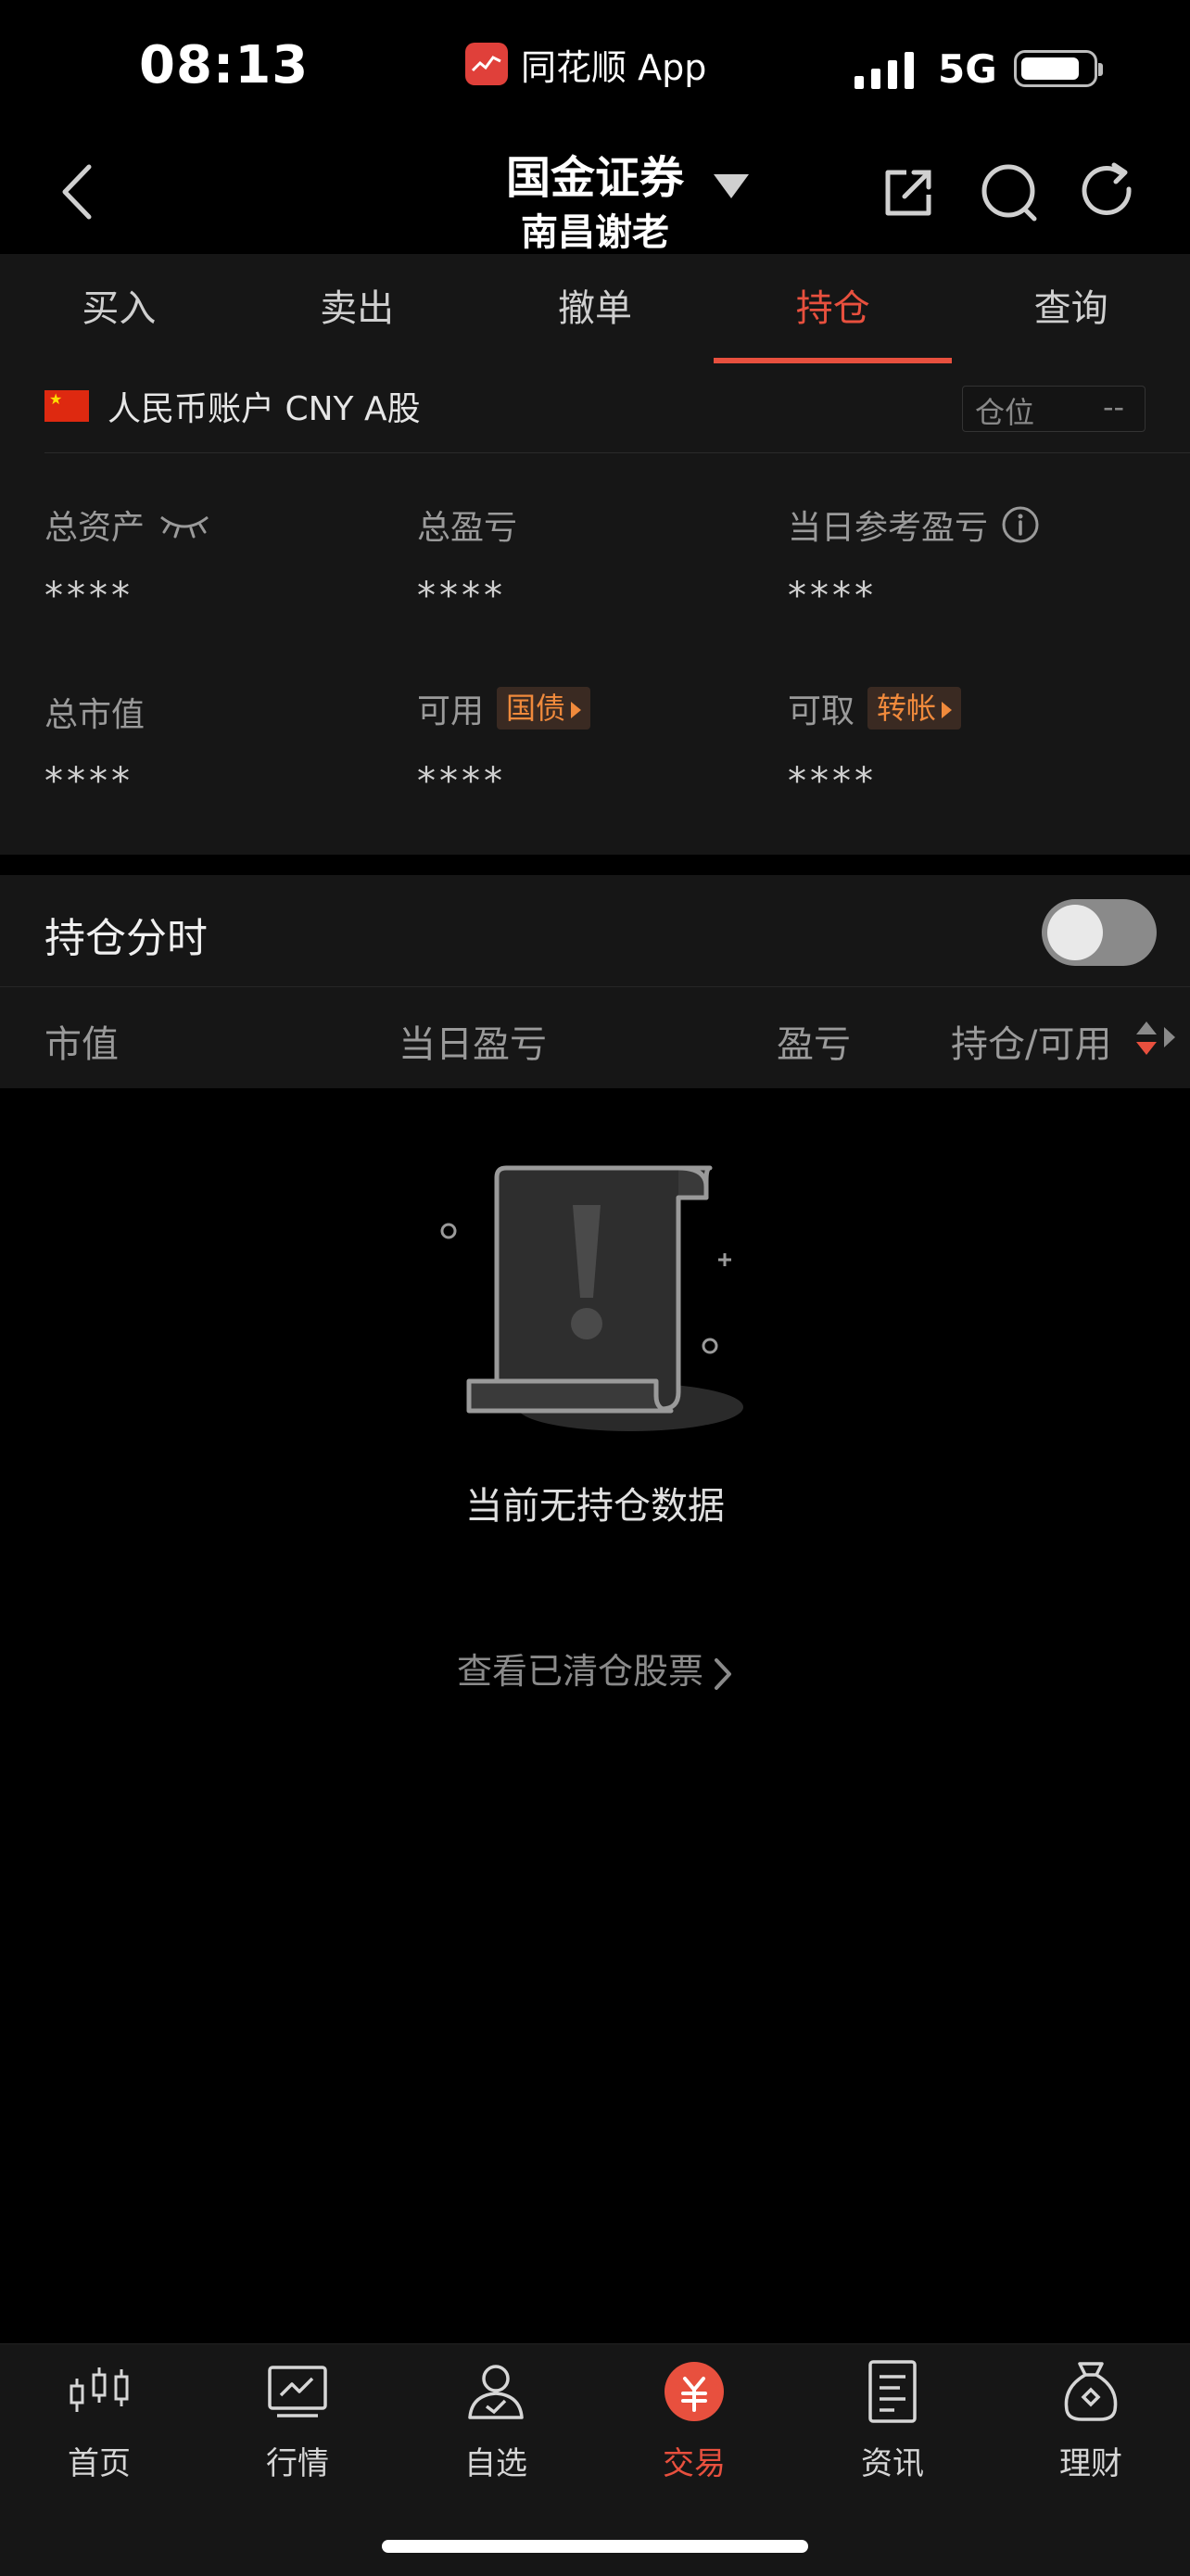 This screenshot has height=2576, width=1190. Describe the element at coordinates (81, 1041) in the screenshot. I see `column-market-value: 市值` at that location.